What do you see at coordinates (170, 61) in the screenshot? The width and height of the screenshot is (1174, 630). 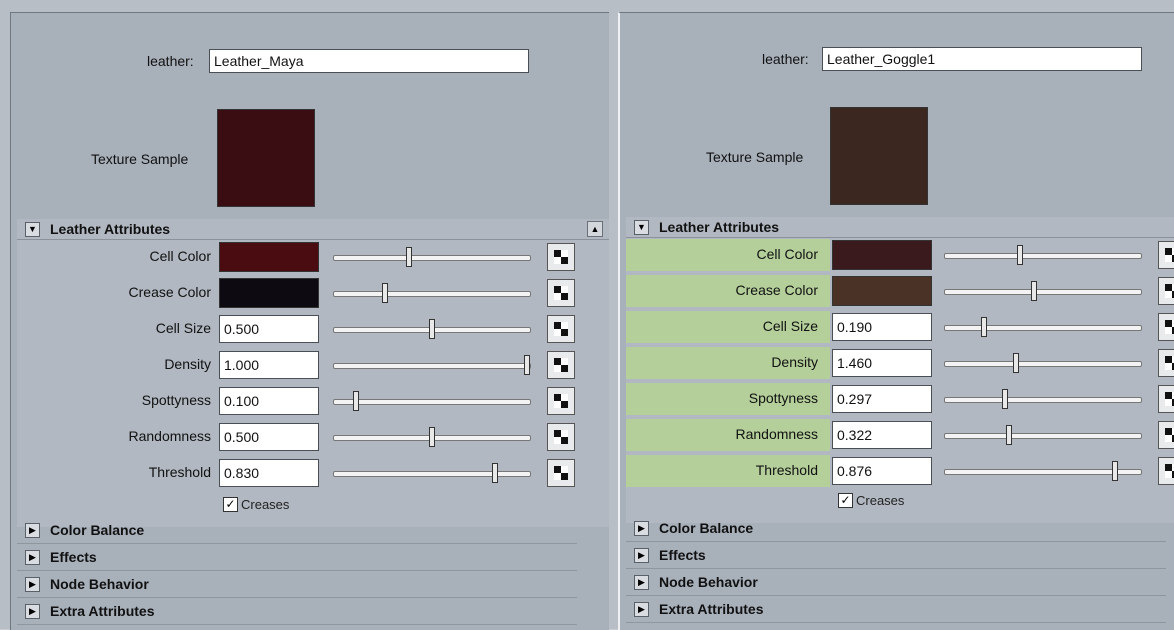 I see `leather-name-label: leather:` at bounding box center [170, 61].